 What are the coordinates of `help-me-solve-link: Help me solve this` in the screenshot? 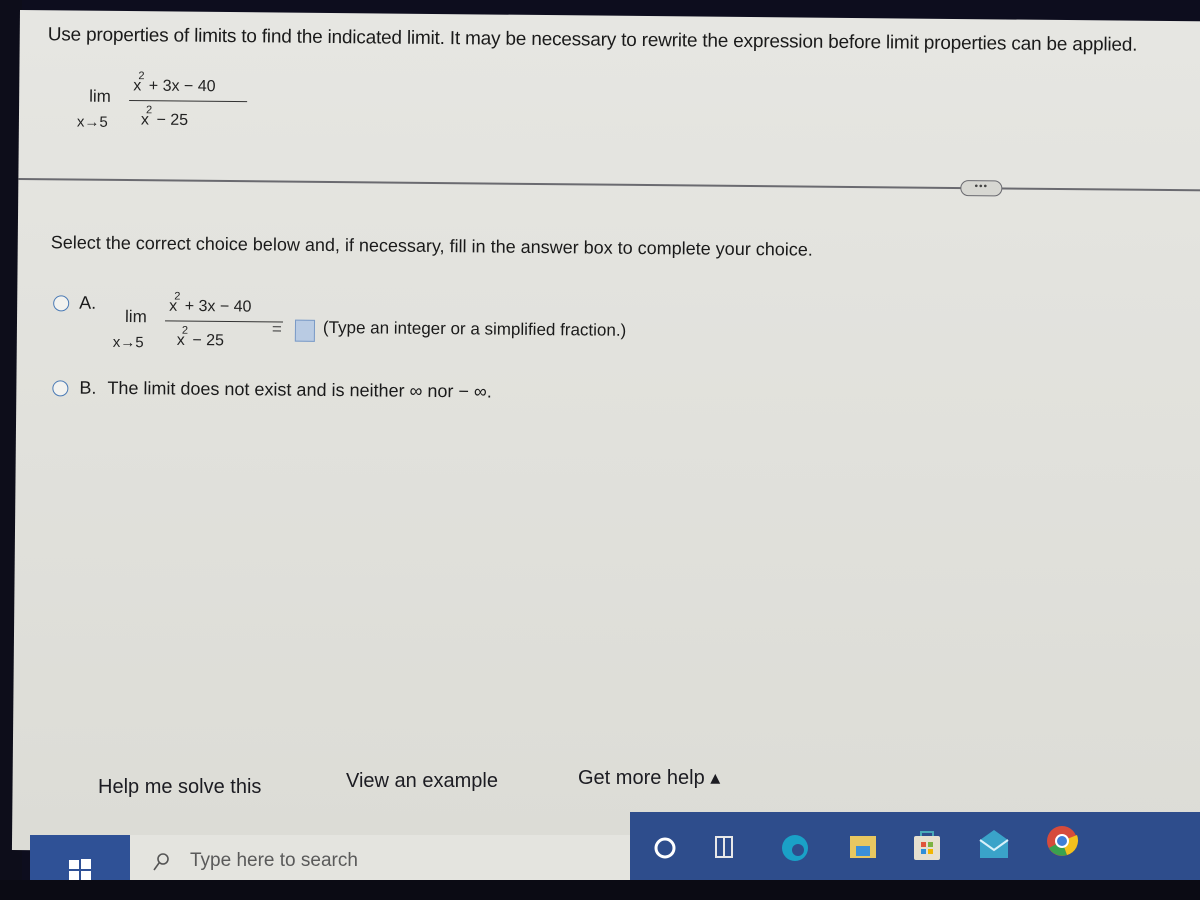 It's located at (179, 787).